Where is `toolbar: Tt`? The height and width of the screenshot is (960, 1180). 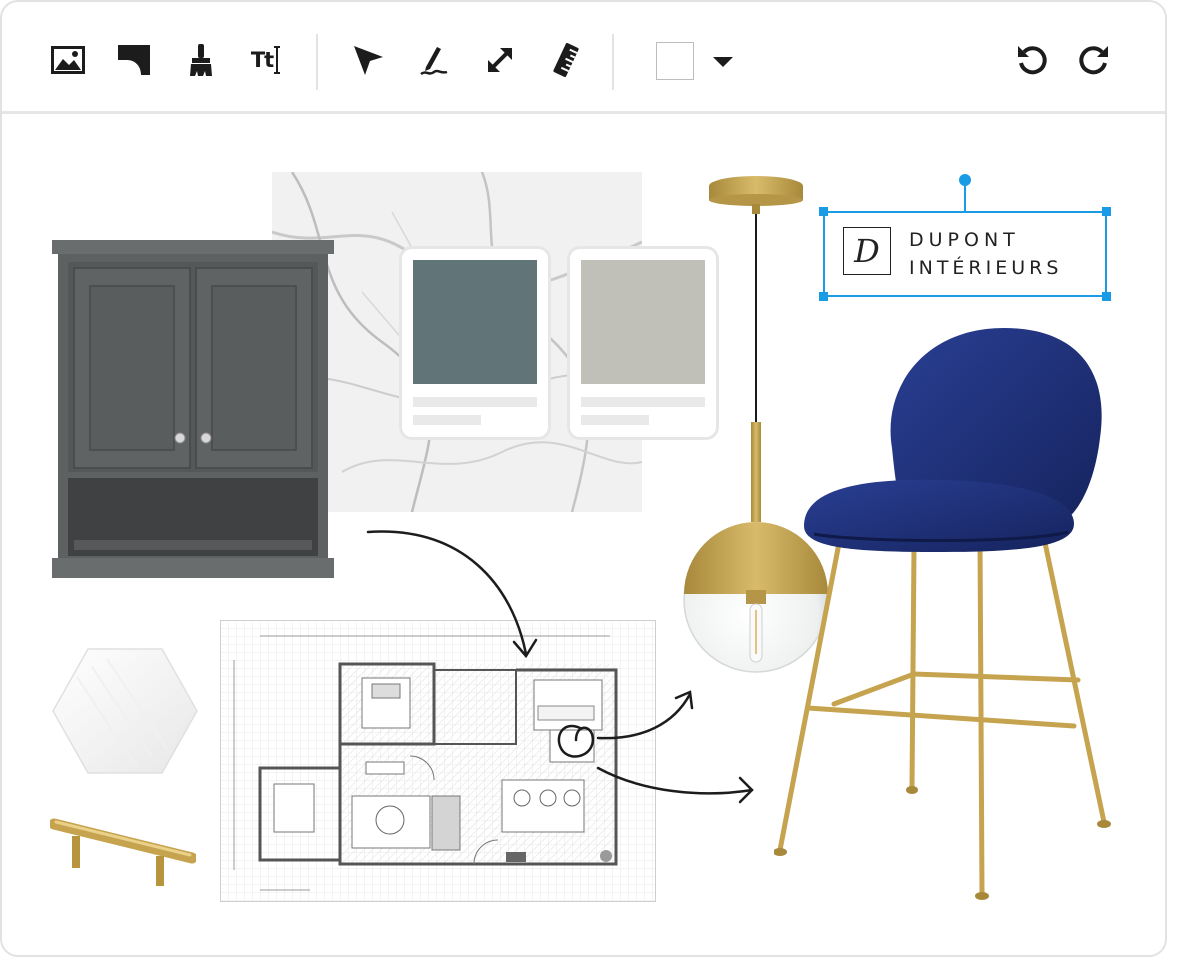
toolbar: Tt is located at coordinates (583, 58).